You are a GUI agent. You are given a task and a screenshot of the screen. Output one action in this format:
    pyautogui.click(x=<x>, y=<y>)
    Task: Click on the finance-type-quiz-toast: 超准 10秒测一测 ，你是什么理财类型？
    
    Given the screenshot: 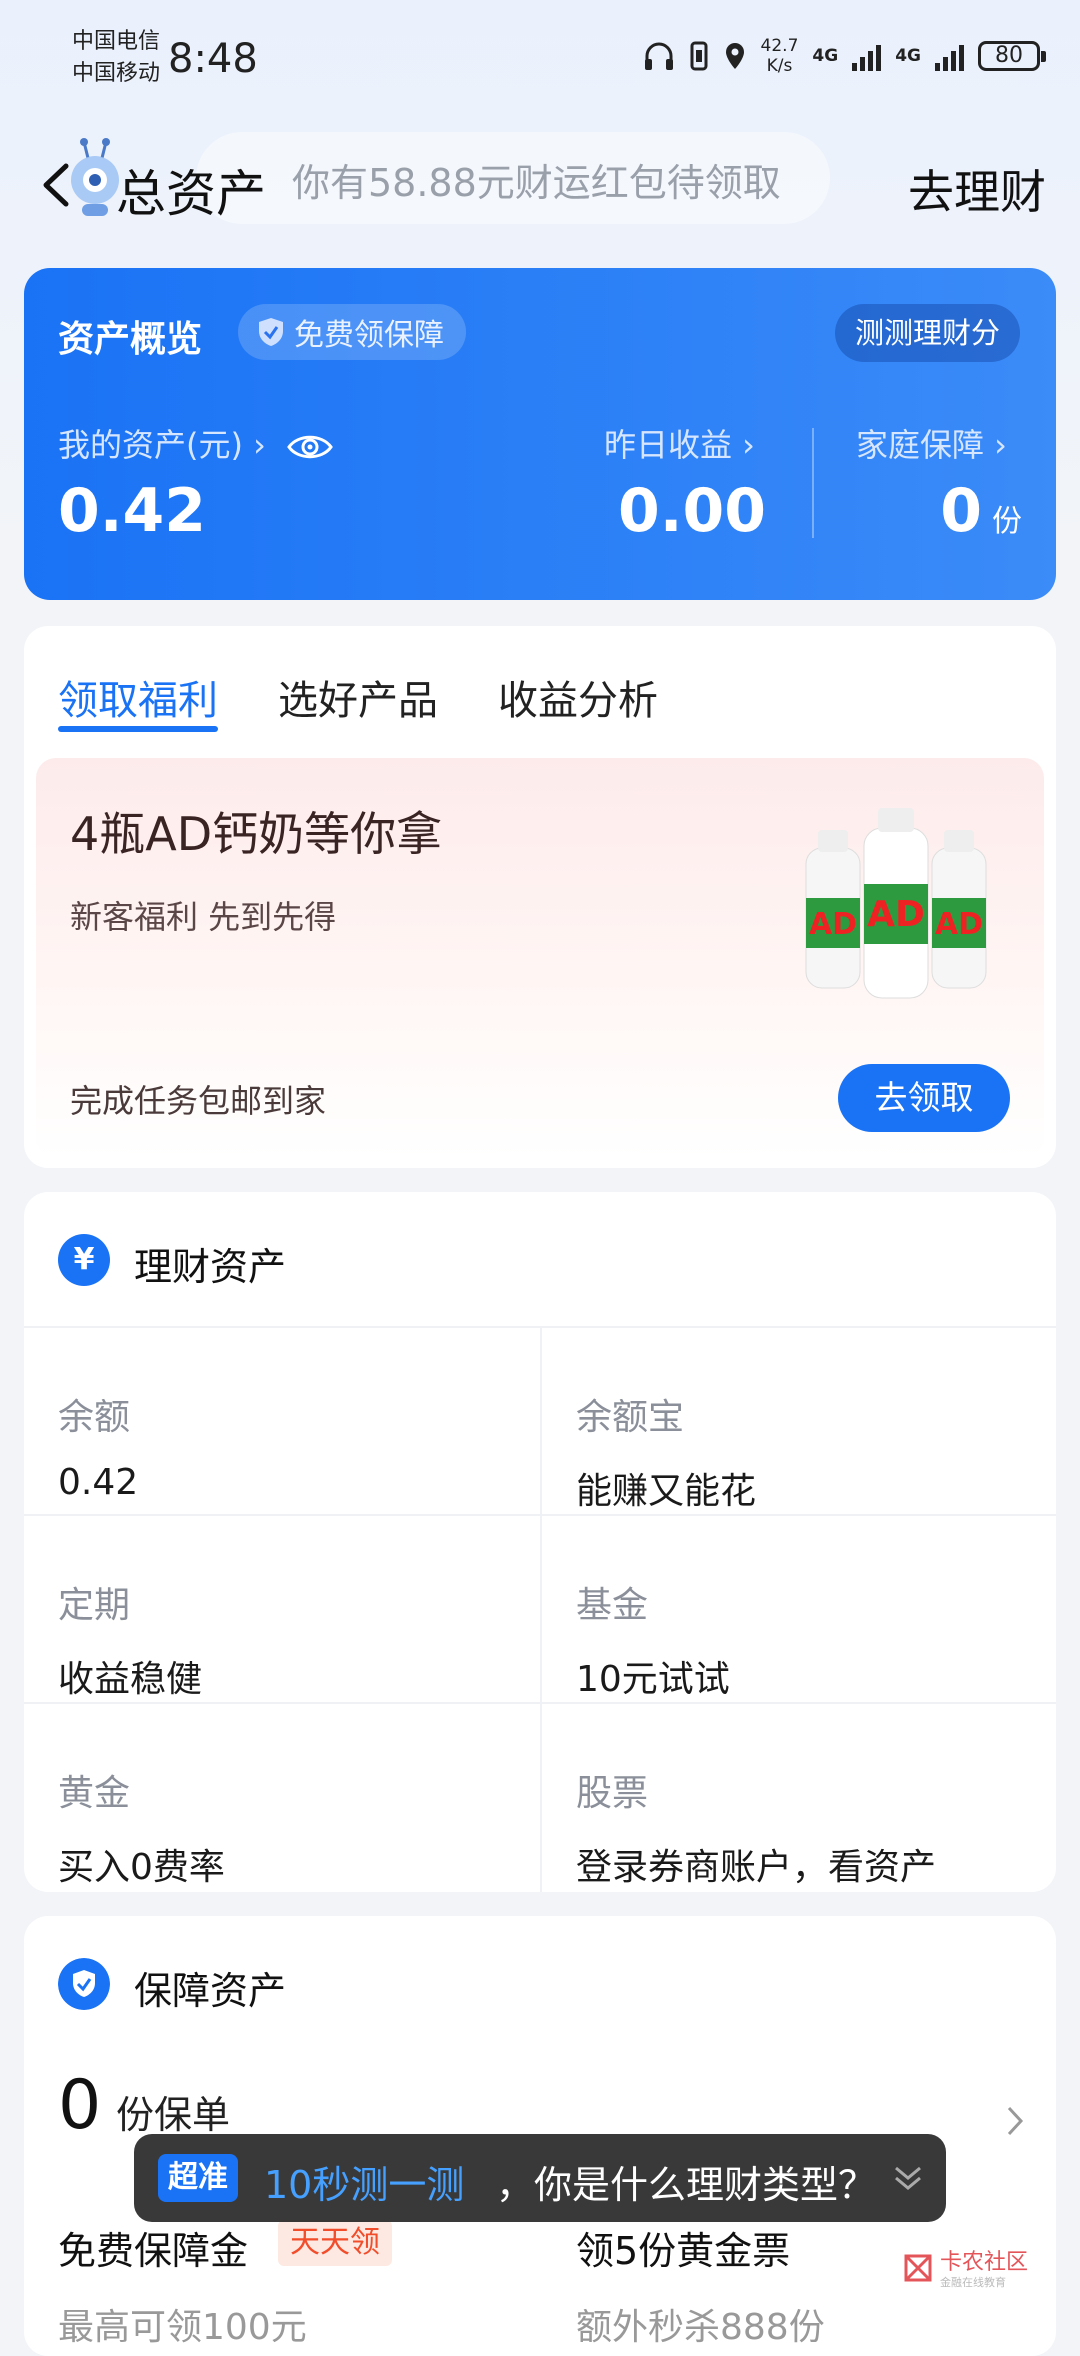 What is the action you would take?
    pyautogui.click(x=540, y=2178)
    